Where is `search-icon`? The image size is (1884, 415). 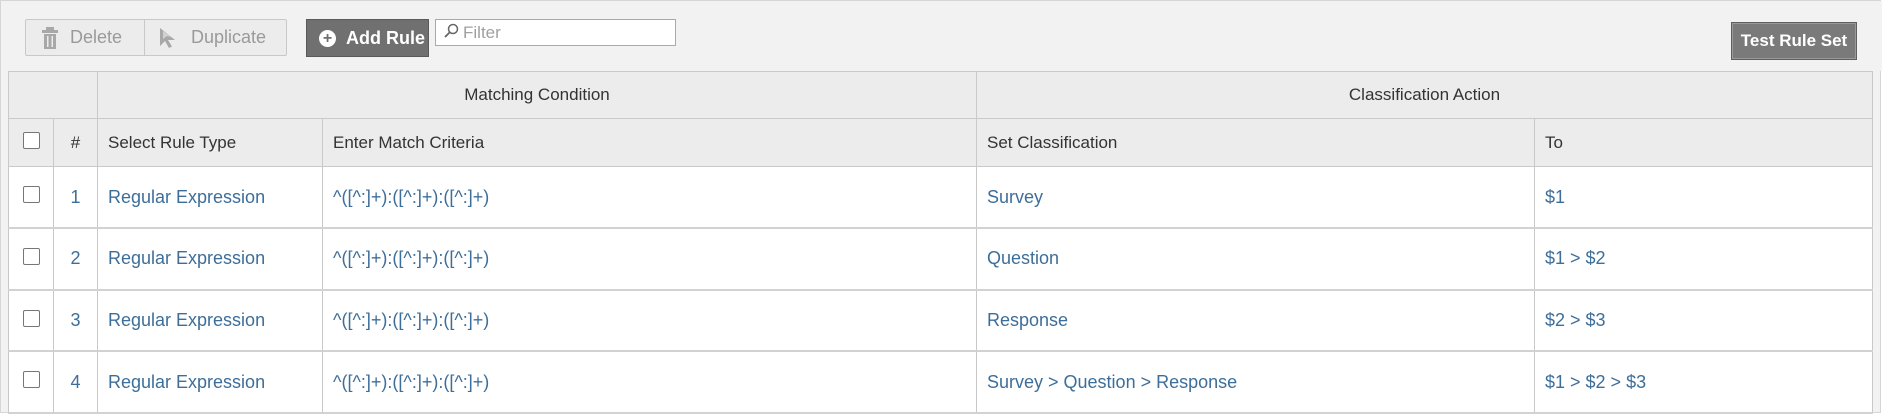 search-icon is located at coordinates (451, 33).